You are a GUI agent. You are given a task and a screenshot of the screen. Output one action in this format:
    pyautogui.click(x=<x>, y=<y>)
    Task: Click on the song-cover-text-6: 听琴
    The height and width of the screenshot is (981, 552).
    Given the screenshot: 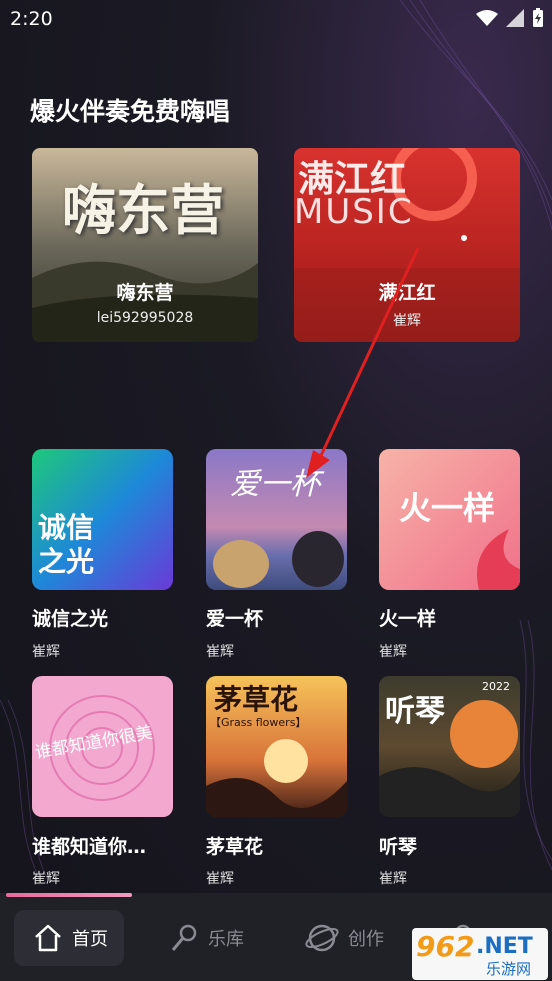 What is the action you would take?
    pyautogui.click(x=415, y=711)
    